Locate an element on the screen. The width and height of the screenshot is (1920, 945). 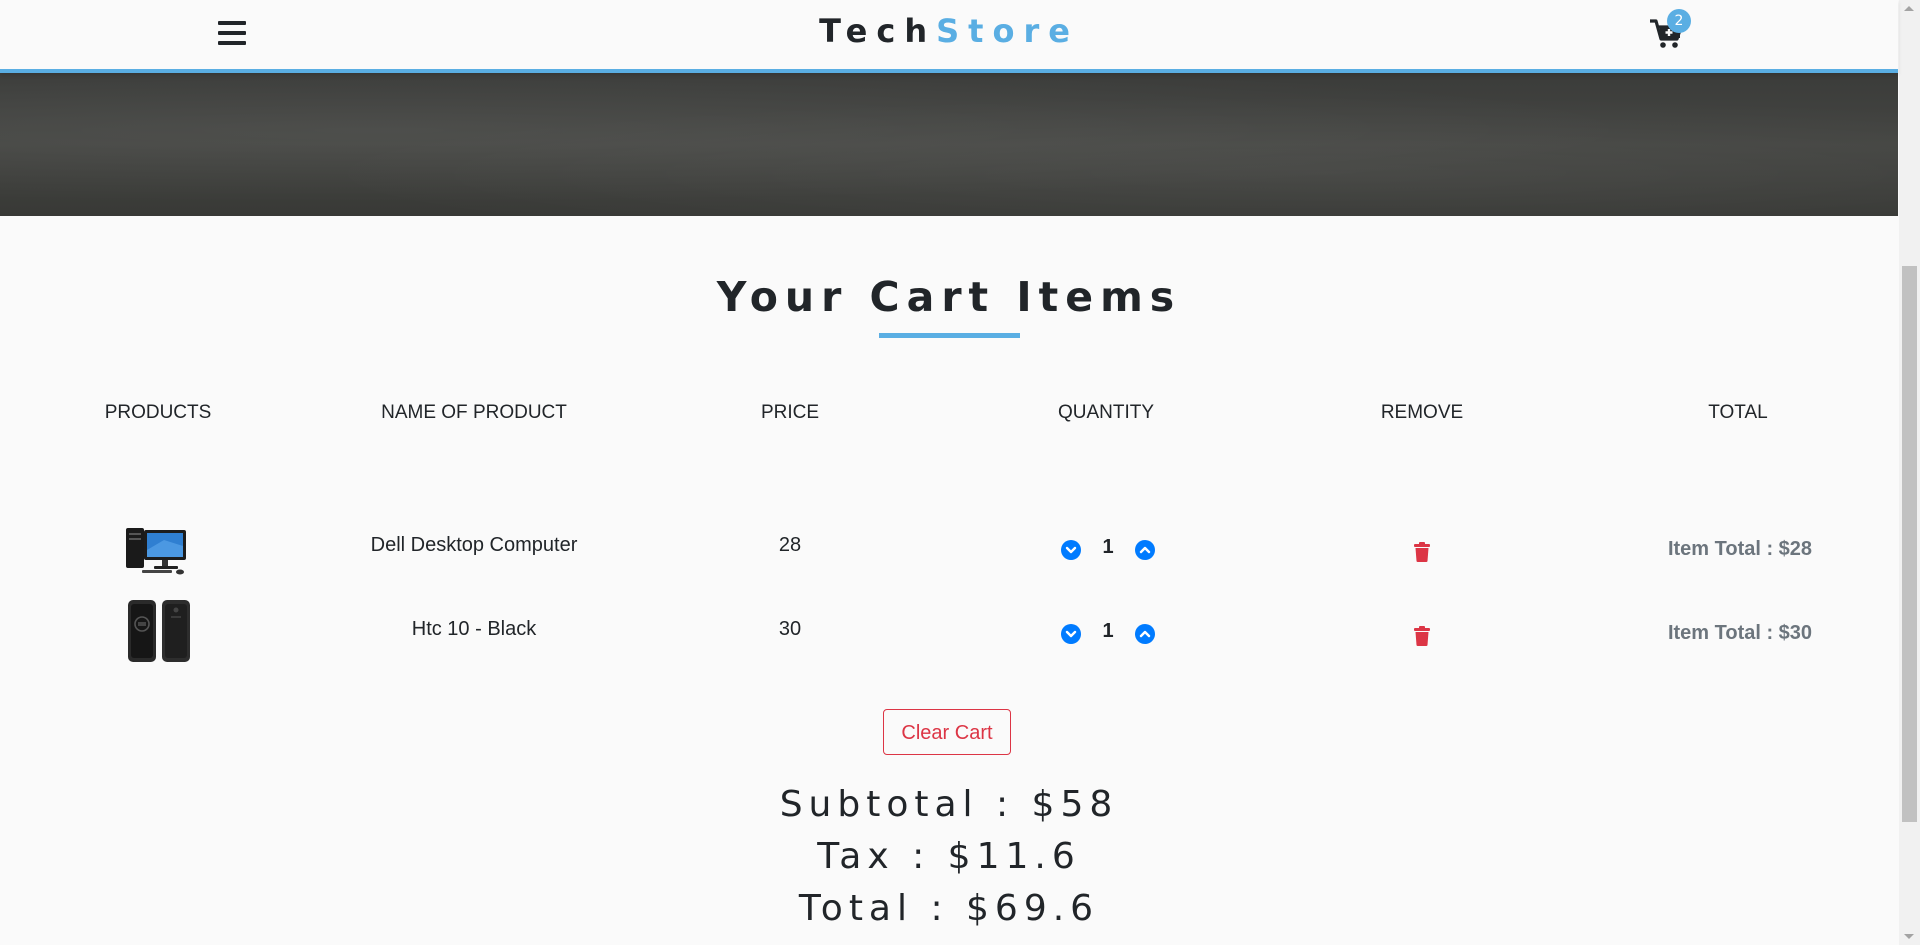
scrollbar-thumb is located at coordinates (1909, 544).